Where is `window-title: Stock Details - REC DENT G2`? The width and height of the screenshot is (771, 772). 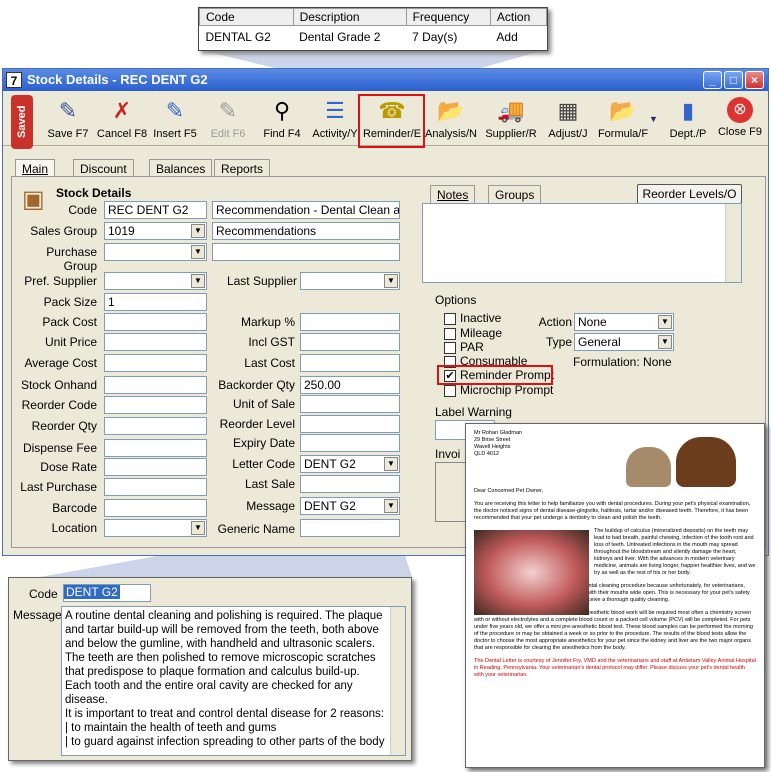
window-title: Stock Details - REC DENT G2 is located at coordinates (117, 79).